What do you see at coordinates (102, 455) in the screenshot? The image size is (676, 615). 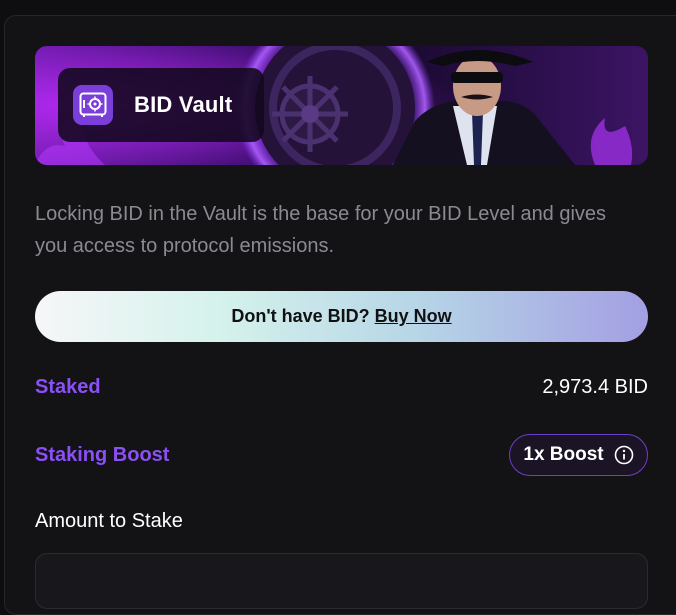 I see `staking-boost-label: Staking Boost` at bounding box center [102, 455].